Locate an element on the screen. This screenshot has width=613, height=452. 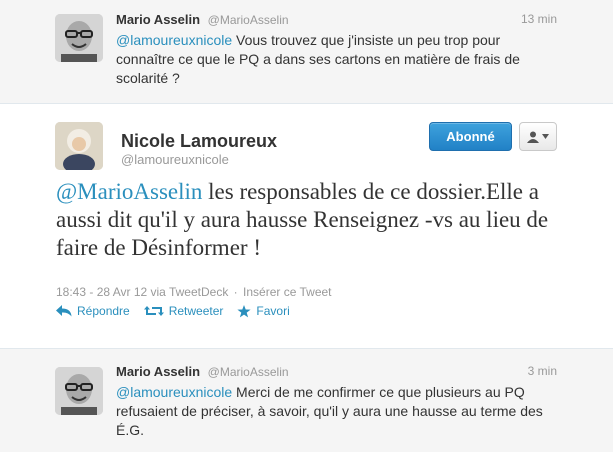
user-icon is located at coordinates (533, 137).